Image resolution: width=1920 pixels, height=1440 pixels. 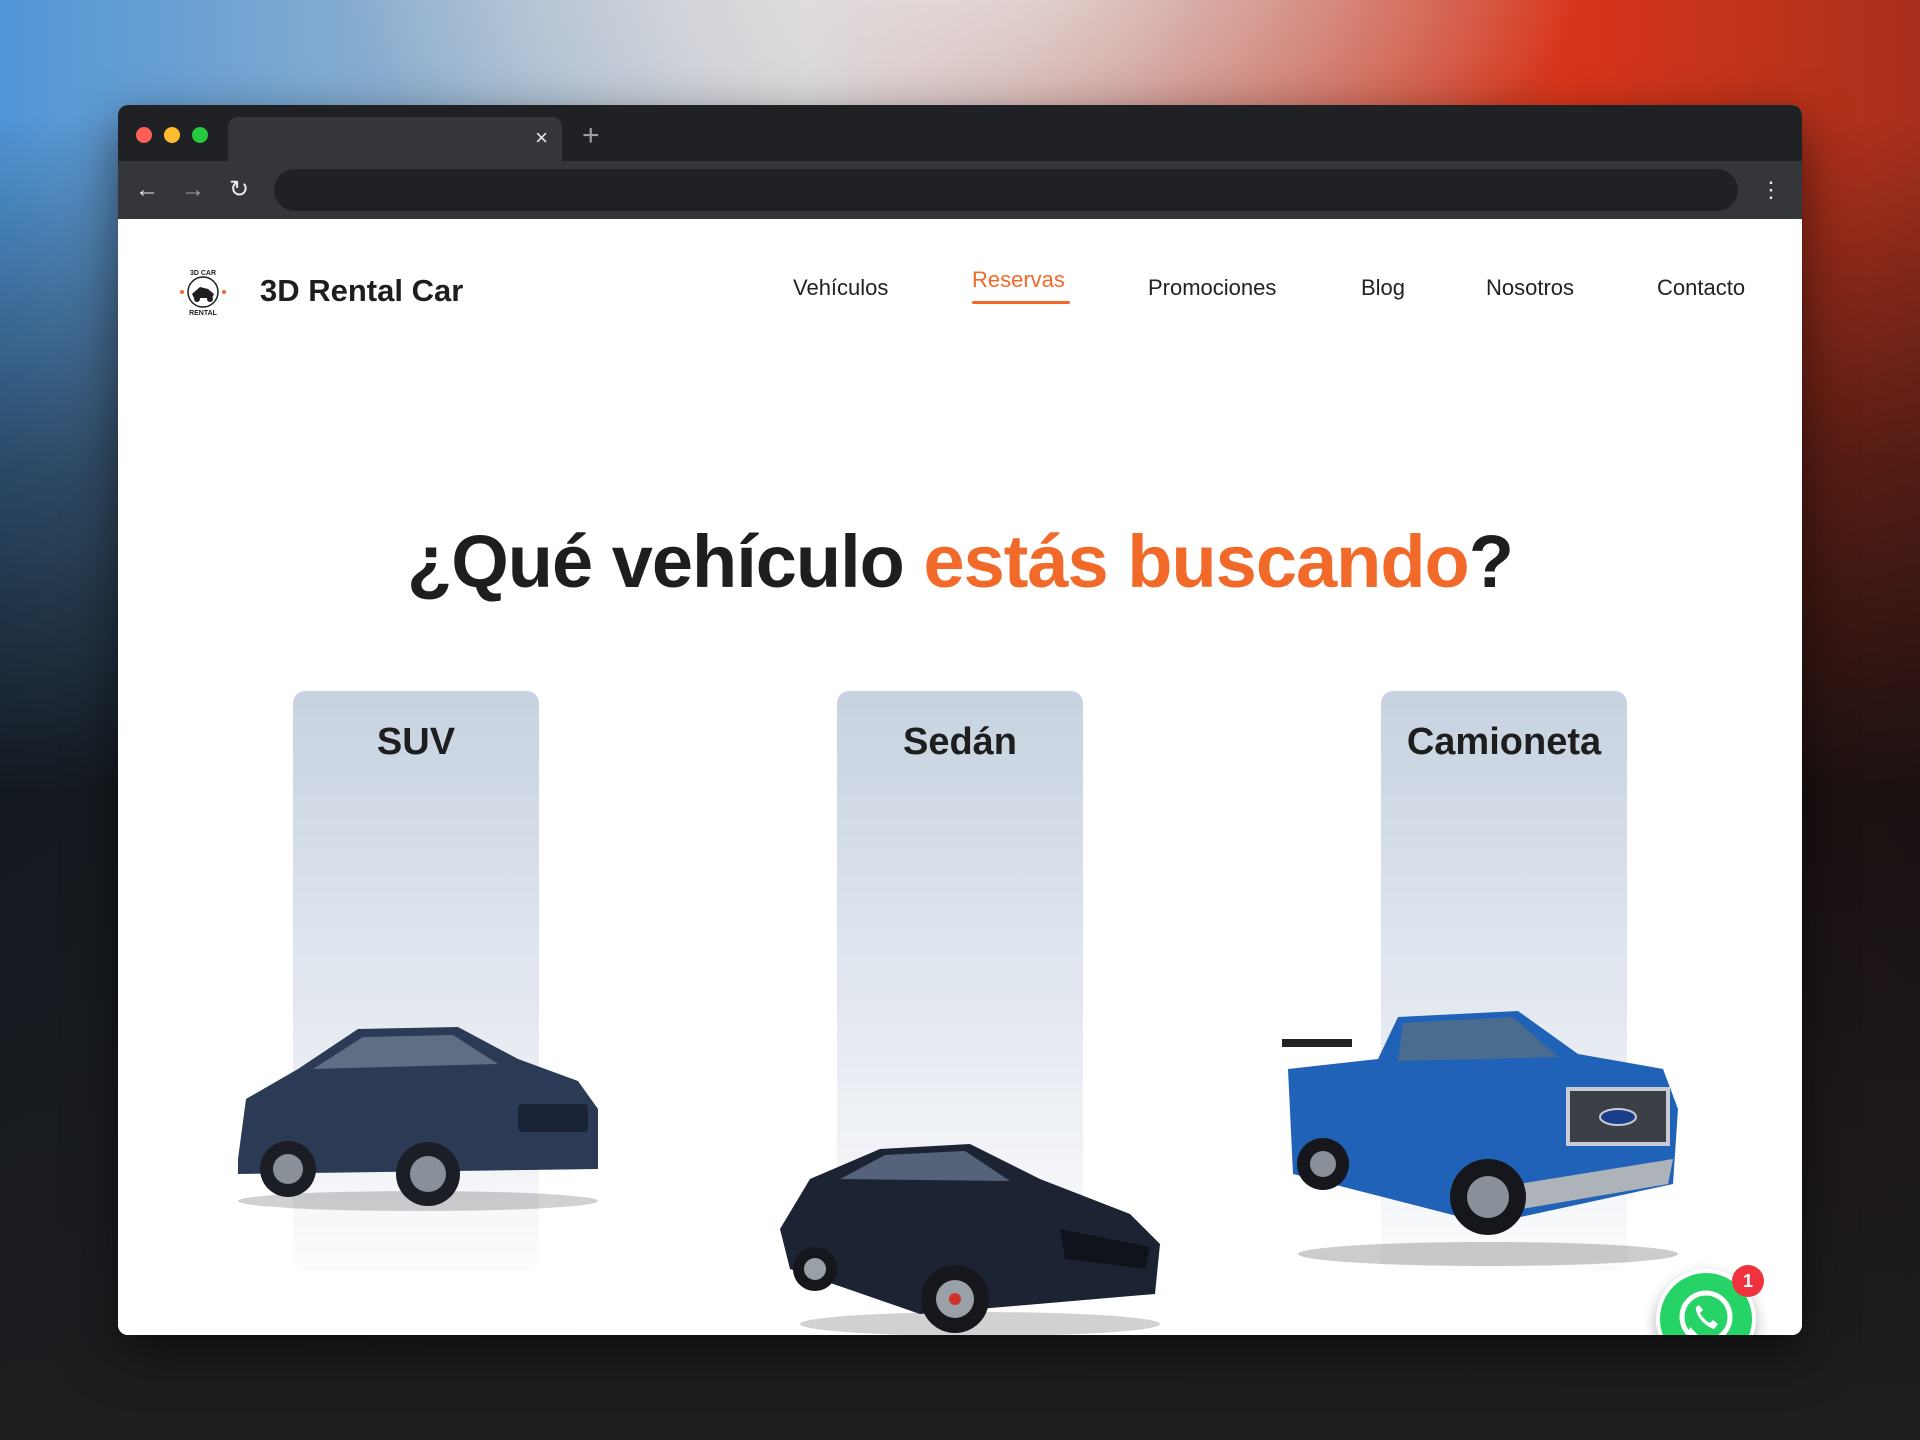 What do you see at coordinates (239, 190) in the screenshot?
I see `reload-icon: ↻` at bounding box center [239, 190].